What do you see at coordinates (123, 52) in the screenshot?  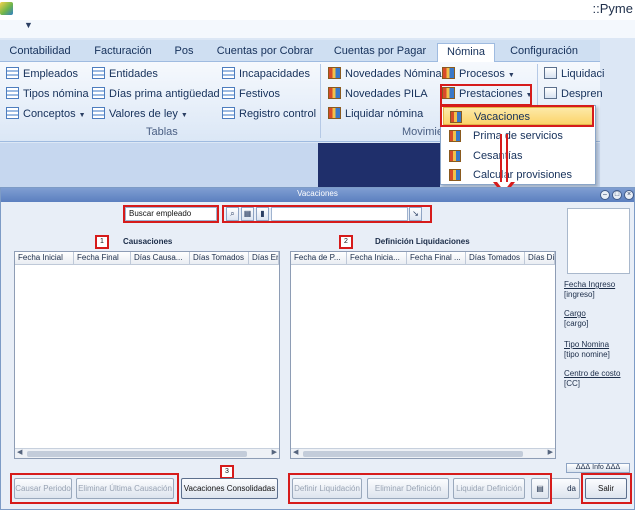 I see `tab-facturacion: Facturación` at bounding box center [123, 52].